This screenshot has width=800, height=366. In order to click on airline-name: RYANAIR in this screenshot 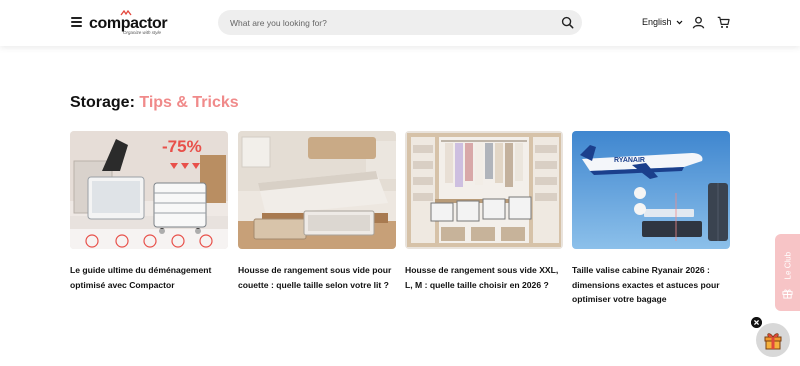, I will do `click(629, 160)`.